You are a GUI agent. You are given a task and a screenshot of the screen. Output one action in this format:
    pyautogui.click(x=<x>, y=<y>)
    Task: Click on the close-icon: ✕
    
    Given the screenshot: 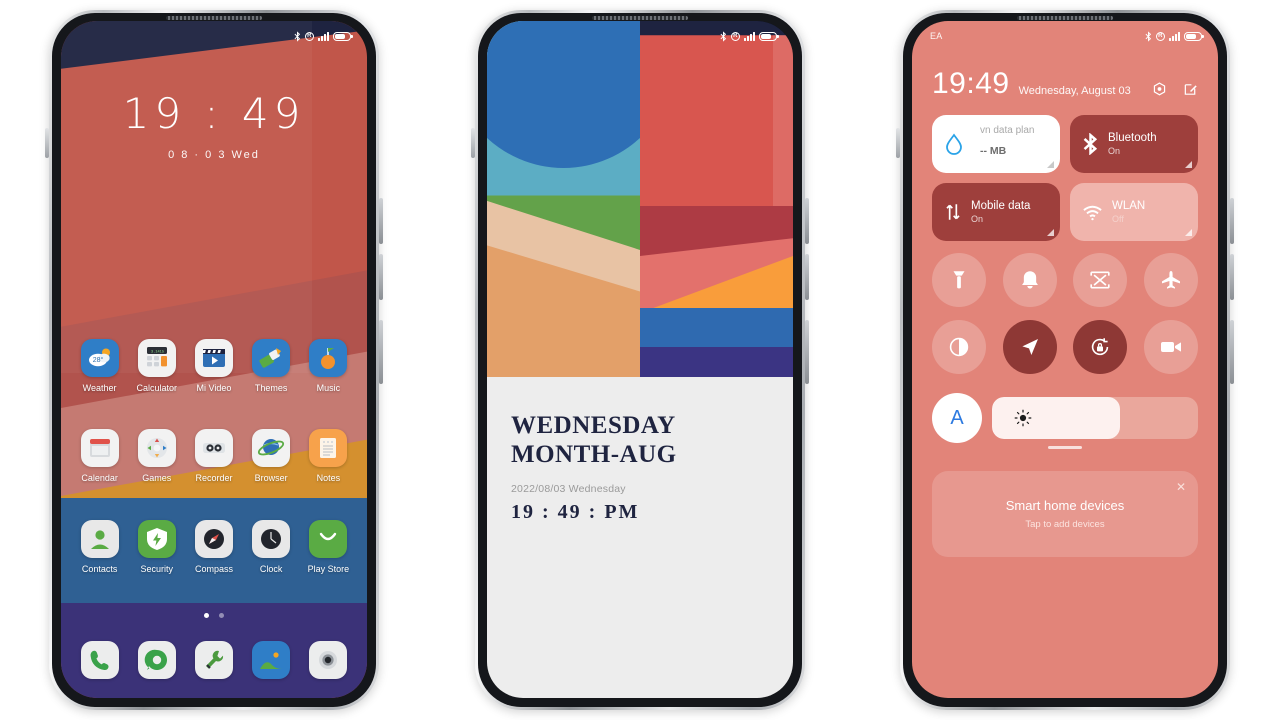 What is the action you would take?
    pyautogui.click(x=1181, y=487)
    